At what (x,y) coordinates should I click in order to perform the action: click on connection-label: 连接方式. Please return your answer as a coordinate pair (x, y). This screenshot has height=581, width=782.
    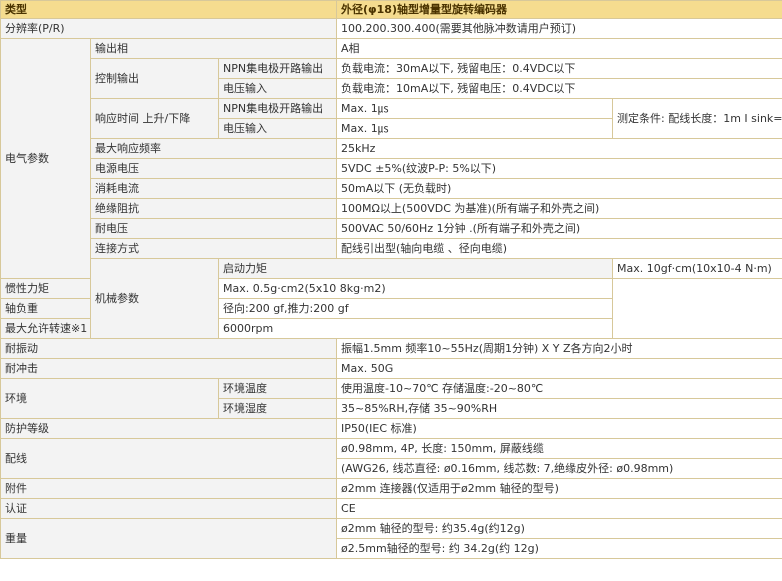
    Looking at the image, I should click on (213, 248).